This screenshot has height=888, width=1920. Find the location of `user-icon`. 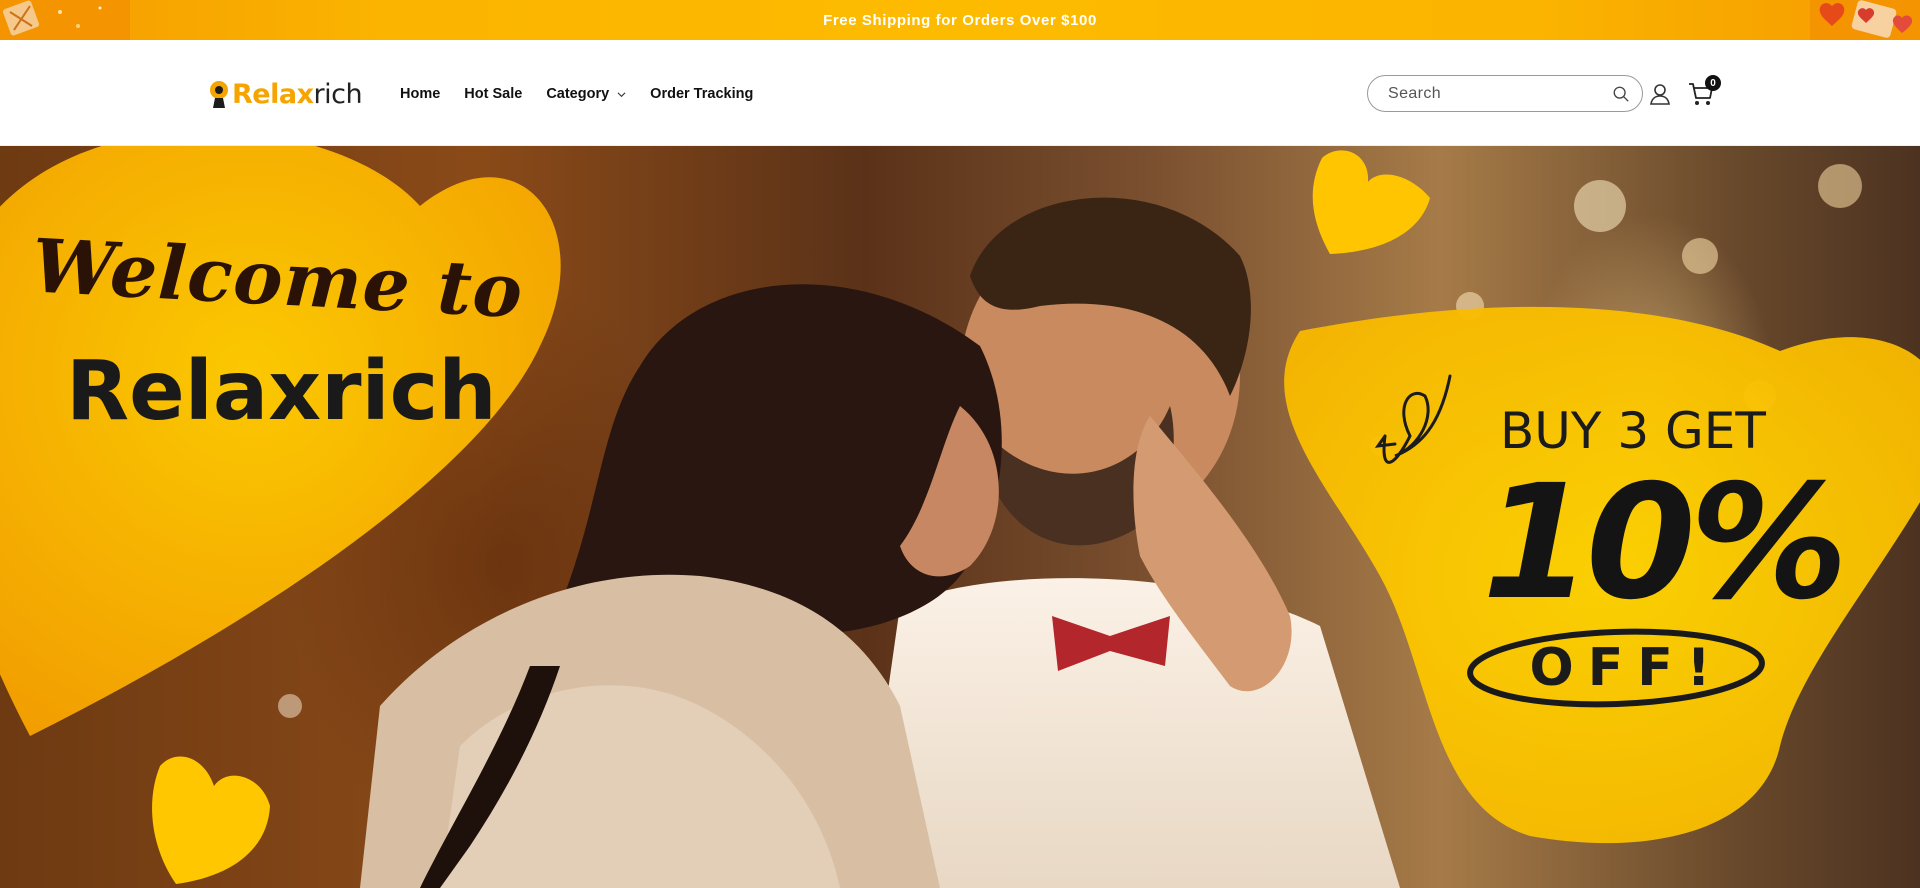

user-icon is located at coordinates (1660, 94).